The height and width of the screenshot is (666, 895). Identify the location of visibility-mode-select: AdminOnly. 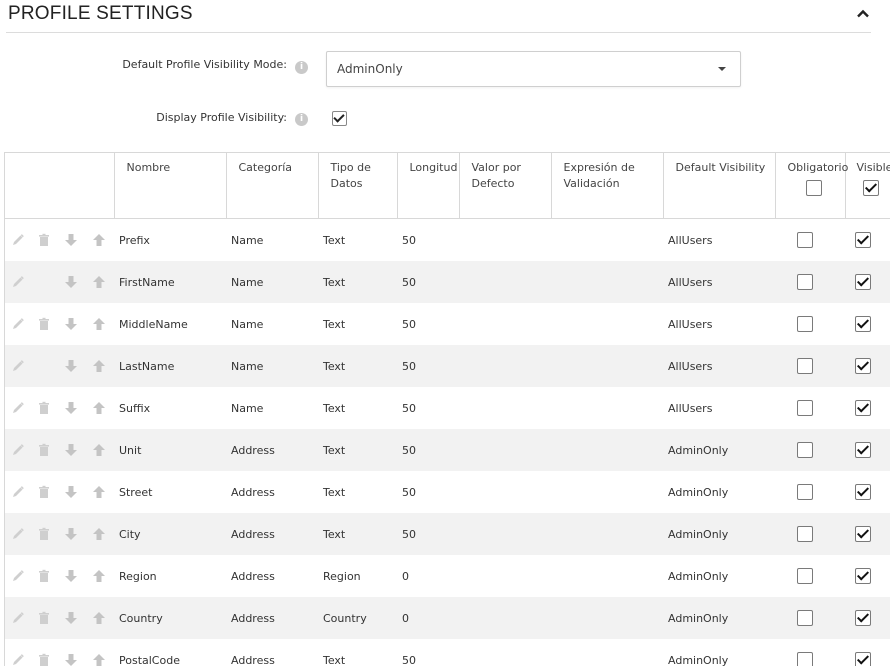
(533, 69).